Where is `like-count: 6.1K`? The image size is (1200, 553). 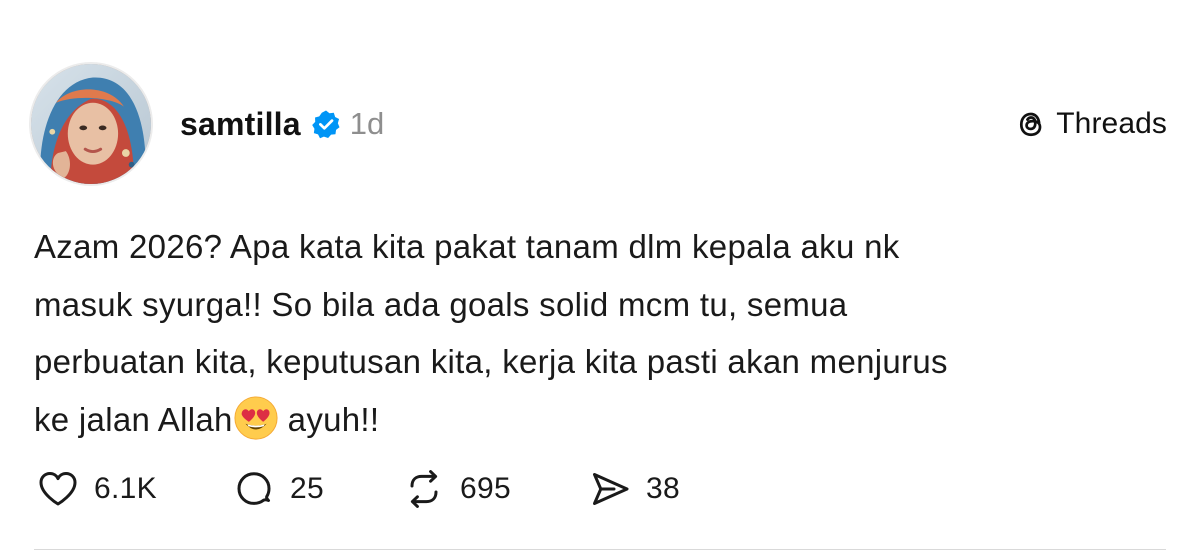 like-count: 6.1K is located at coordinates (125, 488).